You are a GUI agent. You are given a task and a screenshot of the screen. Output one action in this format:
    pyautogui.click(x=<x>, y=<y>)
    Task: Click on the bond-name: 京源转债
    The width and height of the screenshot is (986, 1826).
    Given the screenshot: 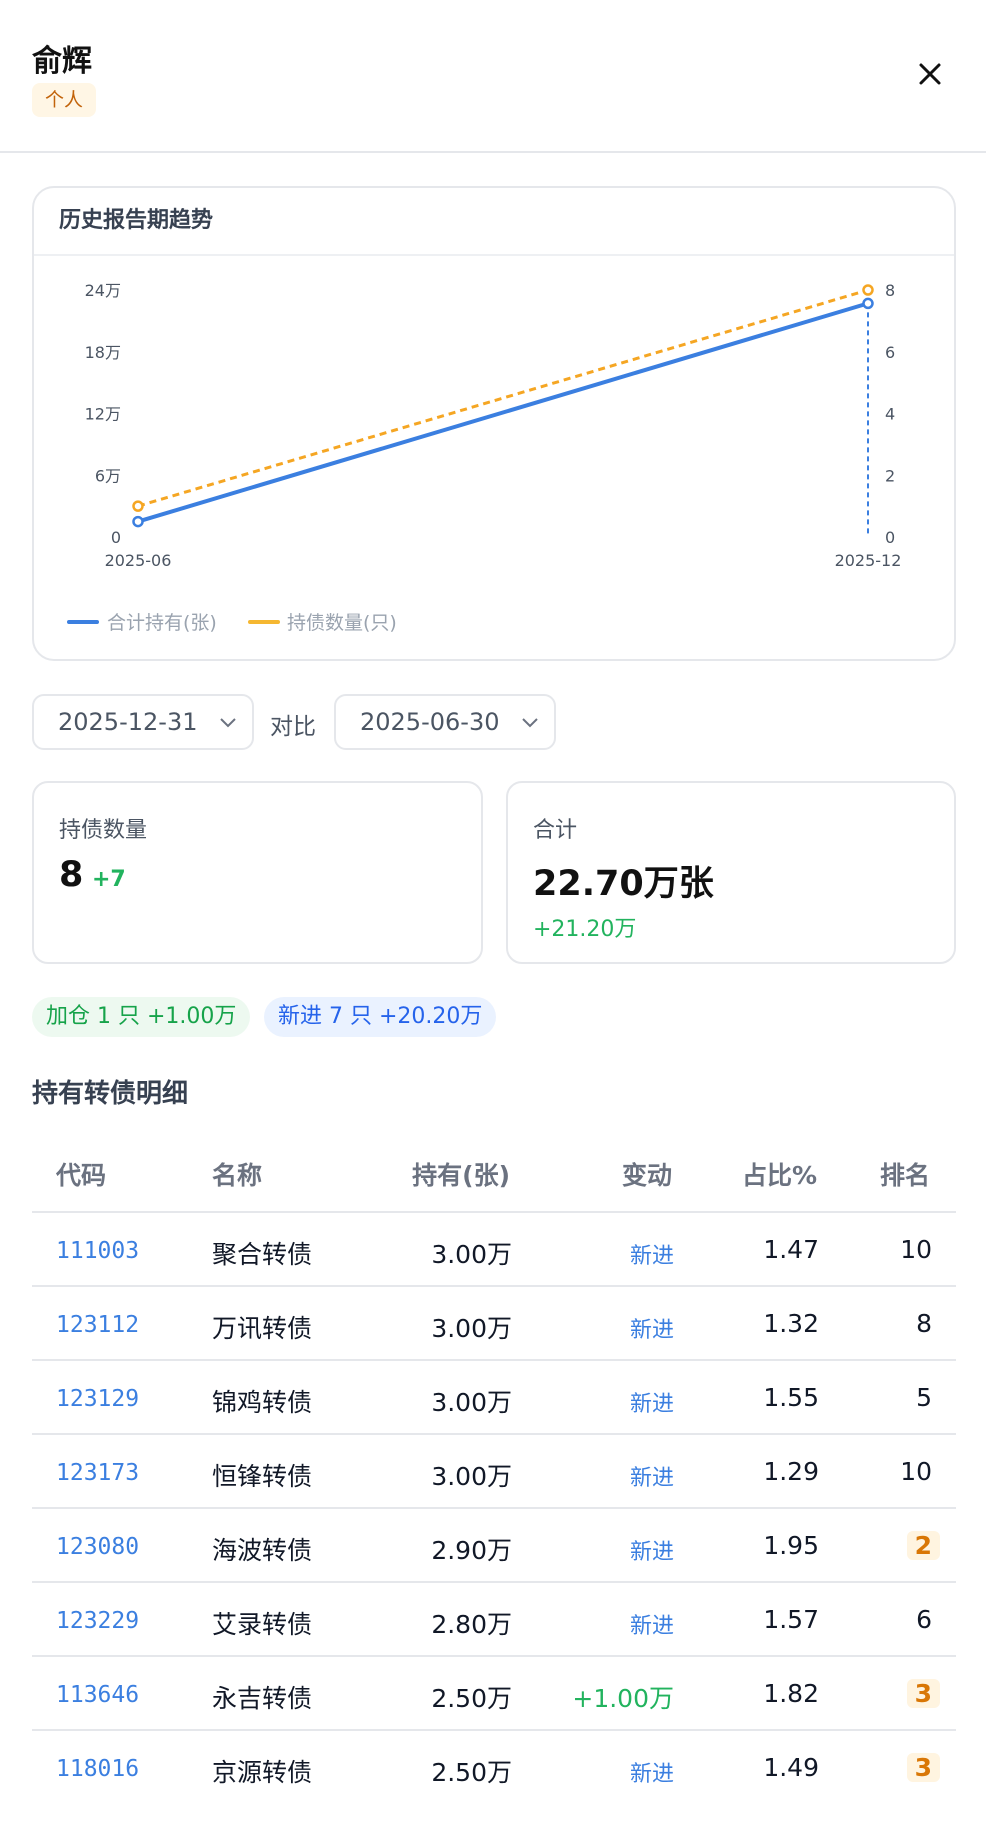 What is the action you would take?
    pyautogui.click(x=262, y=1772)
    